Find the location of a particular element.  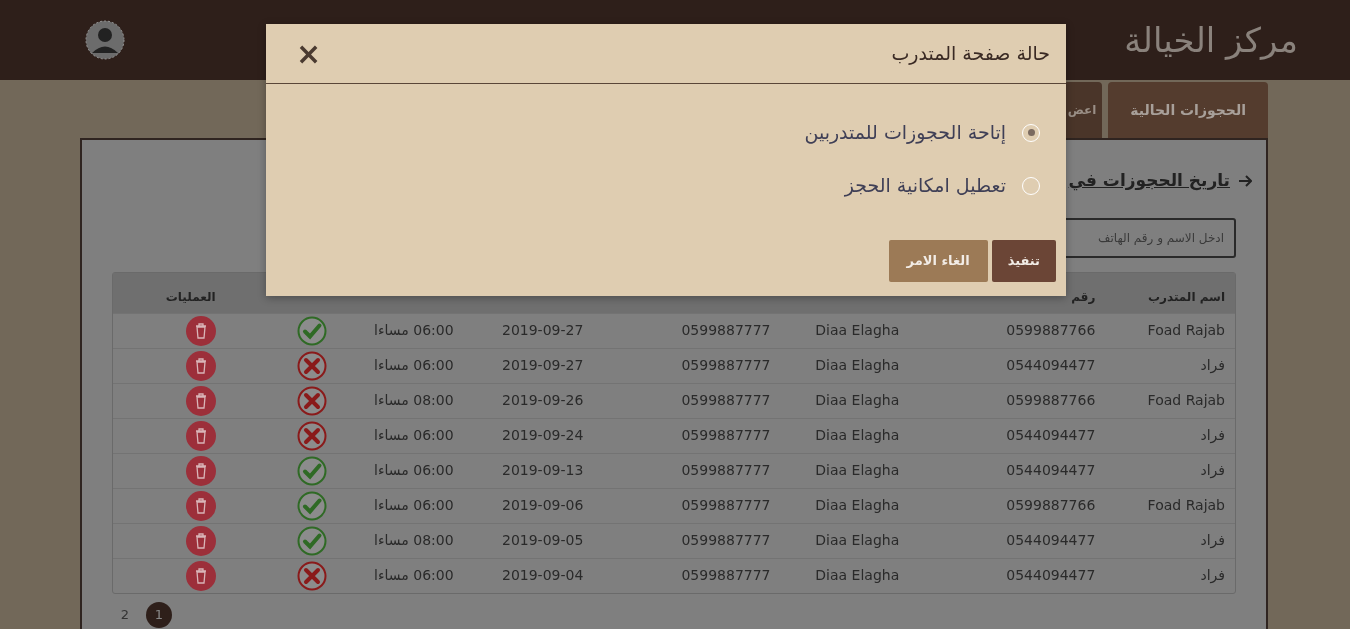

page-button: 1 is located at coordinates (159, 614).